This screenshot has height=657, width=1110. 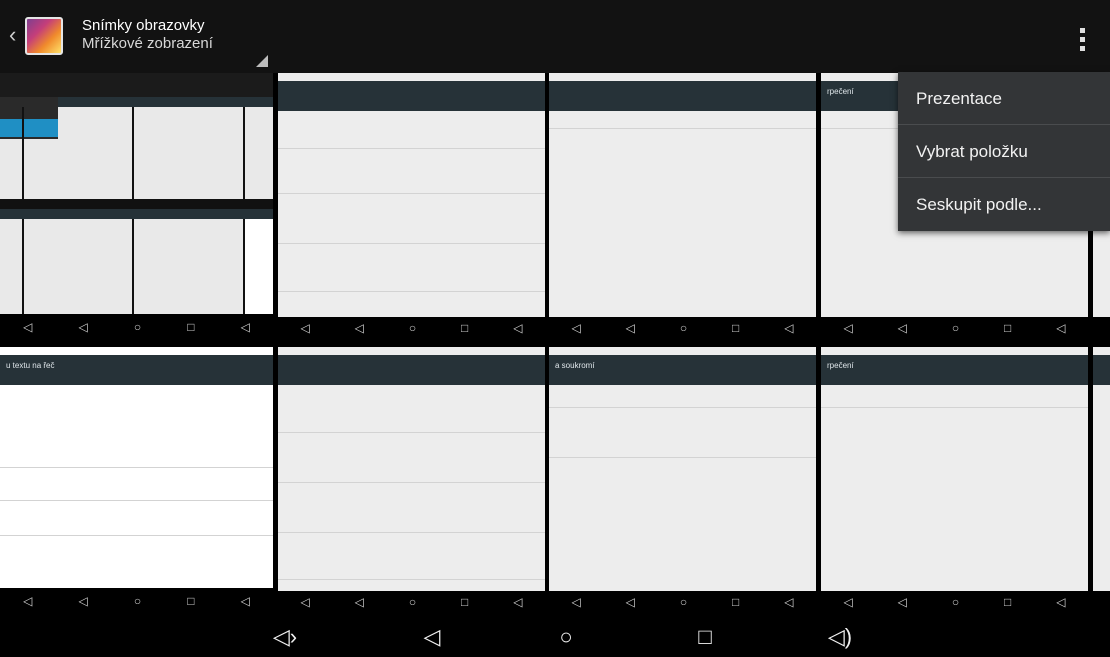 I want to click on thumbnail-caption: u textu na řeč, so click(x=30, y=365).